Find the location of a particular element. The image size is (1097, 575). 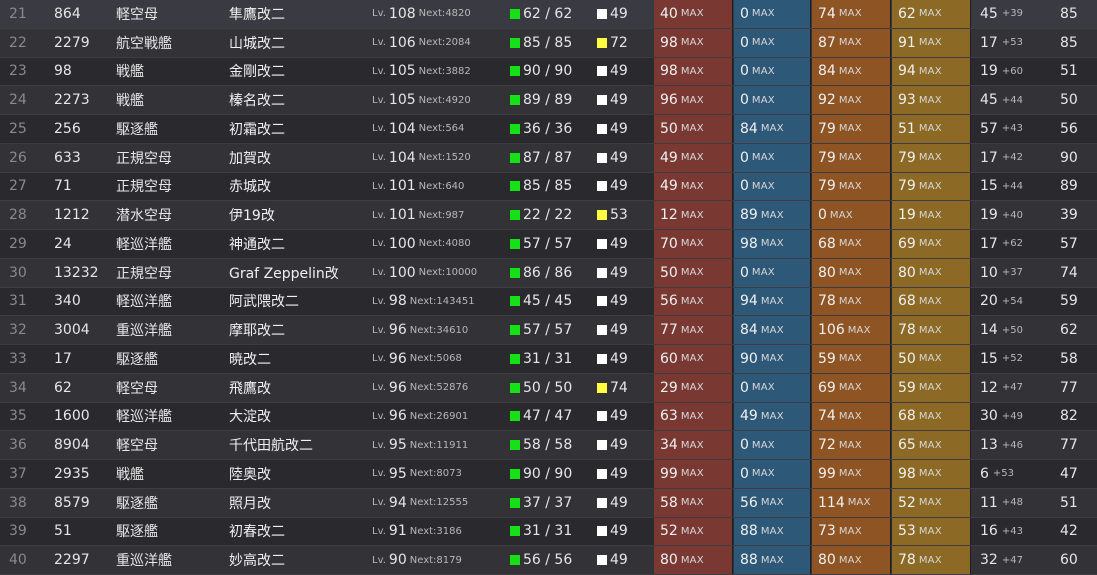

hp-value: 31 / 31 is located at coordinates (548, 358).